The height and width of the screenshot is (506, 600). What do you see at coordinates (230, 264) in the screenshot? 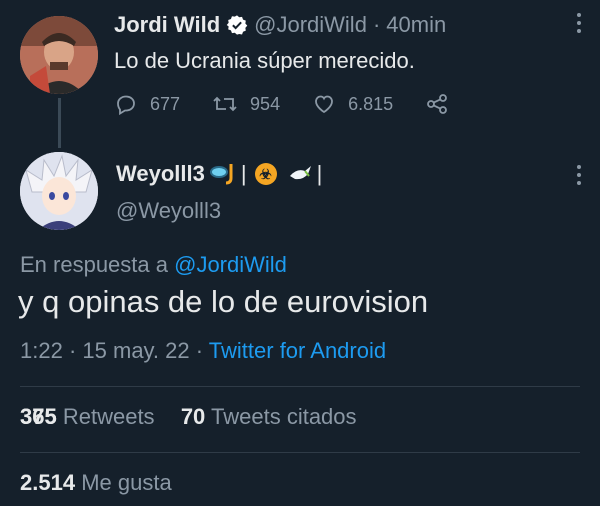
I see `replying-to-link: @JordiWild` at bounding box center [230, 264].